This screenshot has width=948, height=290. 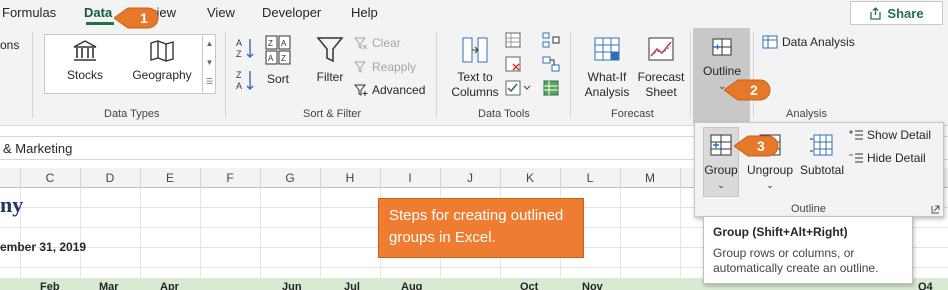 I want to click on relationships-button, so click(x=551, y=66).